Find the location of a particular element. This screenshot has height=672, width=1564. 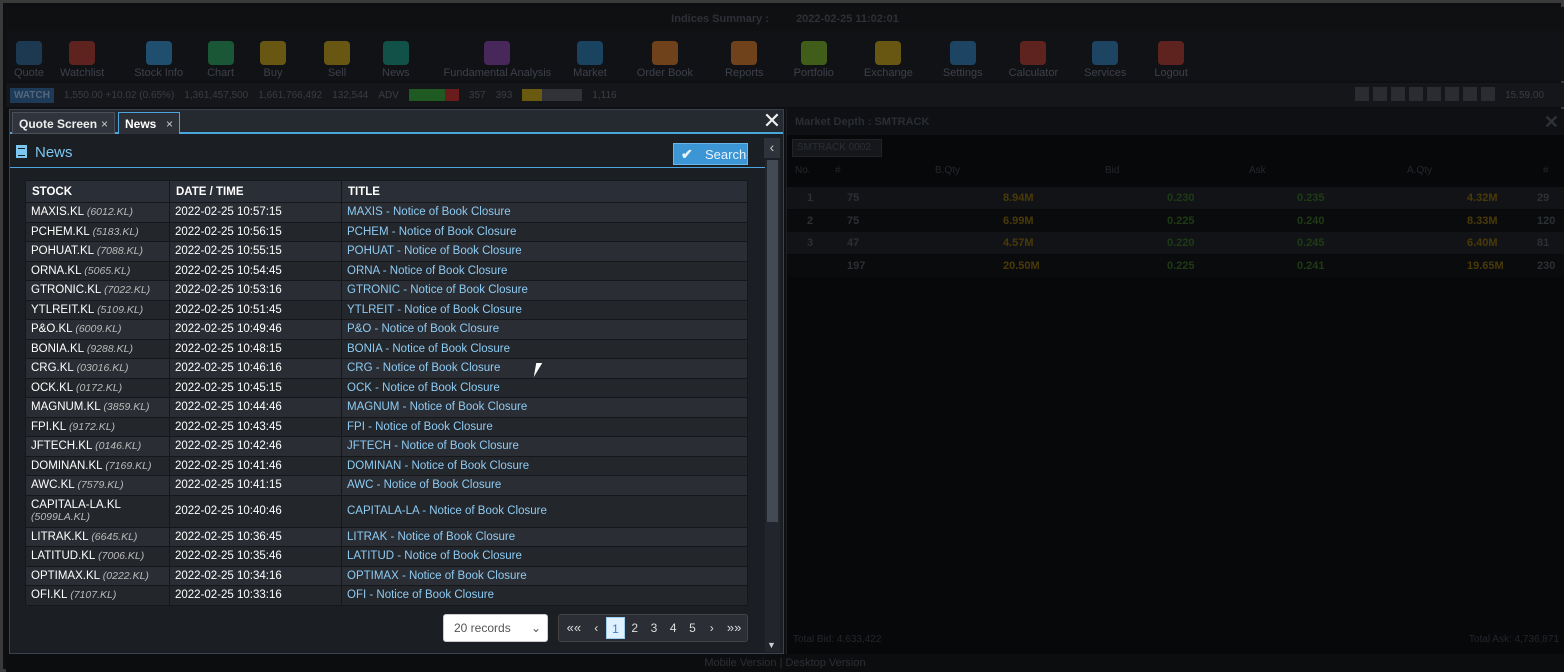

stock-cell: MAXIS.KL (6012.KL) is located at coordinates (97, 212).